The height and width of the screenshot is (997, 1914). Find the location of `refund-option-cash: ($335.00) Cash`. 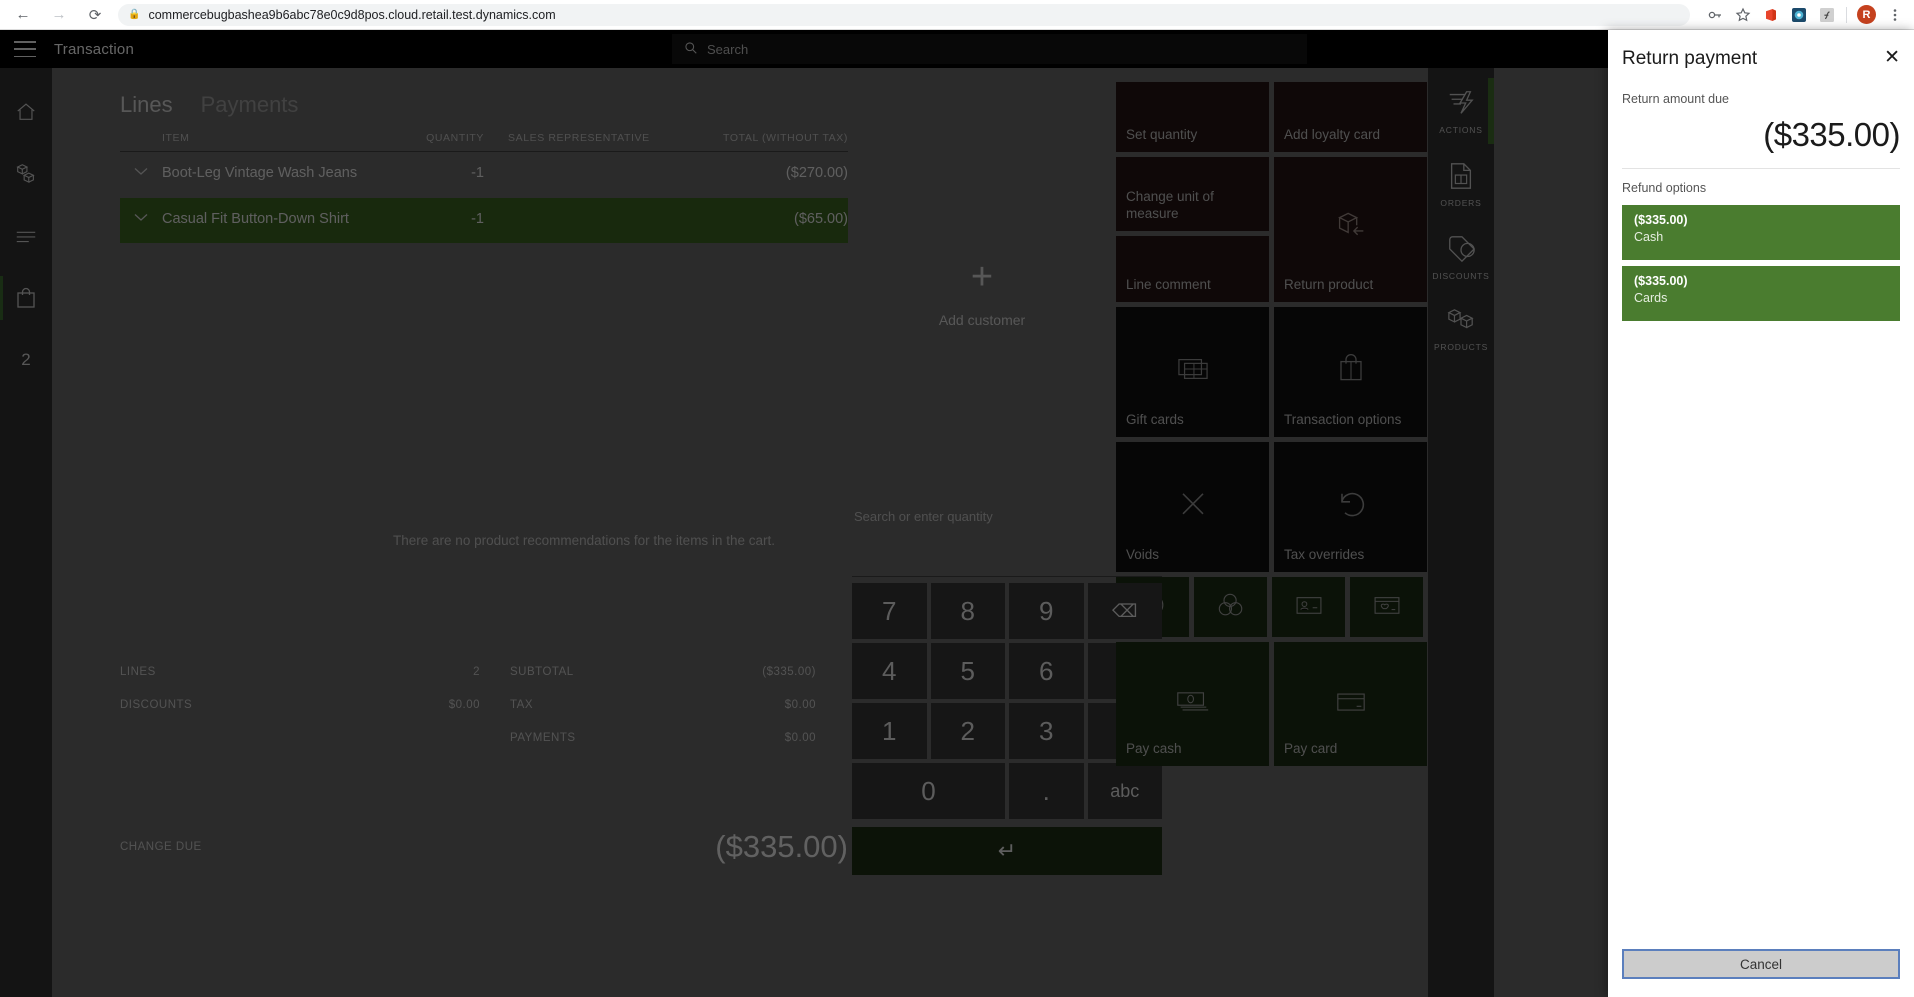

refund-option-cash: ($335.00) Cash is located at coordinates (1761, 232).